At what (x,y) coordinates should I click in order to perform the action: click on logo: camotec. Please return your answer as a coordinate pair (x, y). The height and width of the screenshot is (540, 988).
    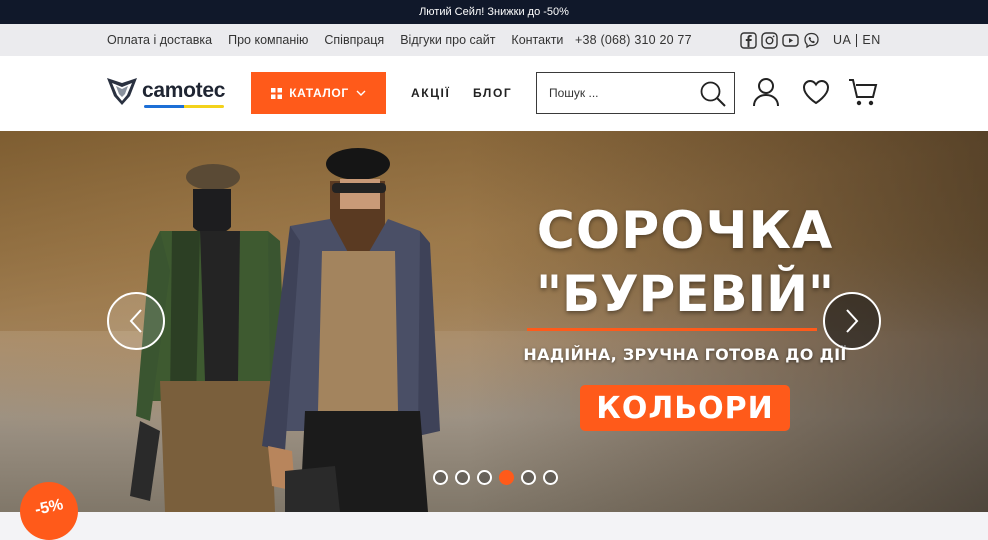
    Looking at the image, I should click on (166, 92).